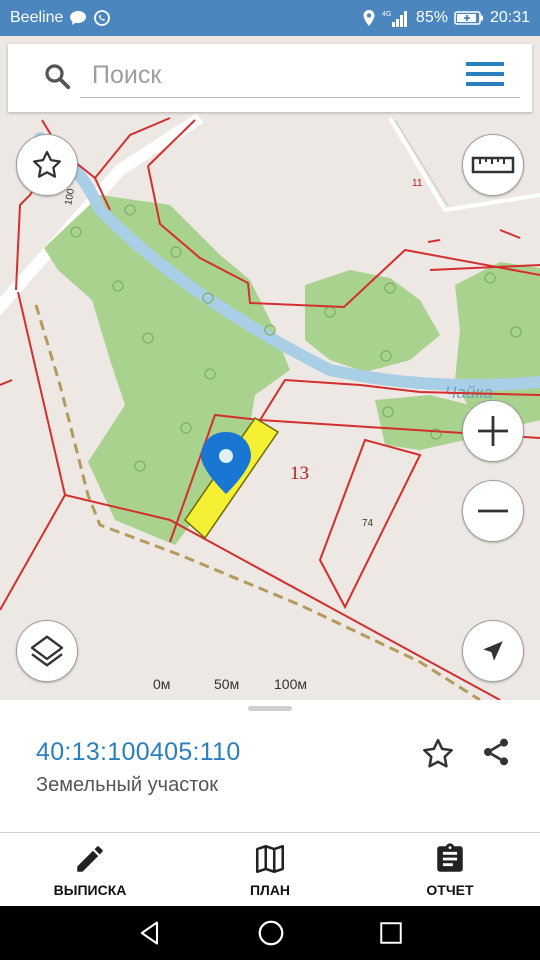 This screenshot has width=540, height=960. I want to click on search-icon, so click(57, 76).